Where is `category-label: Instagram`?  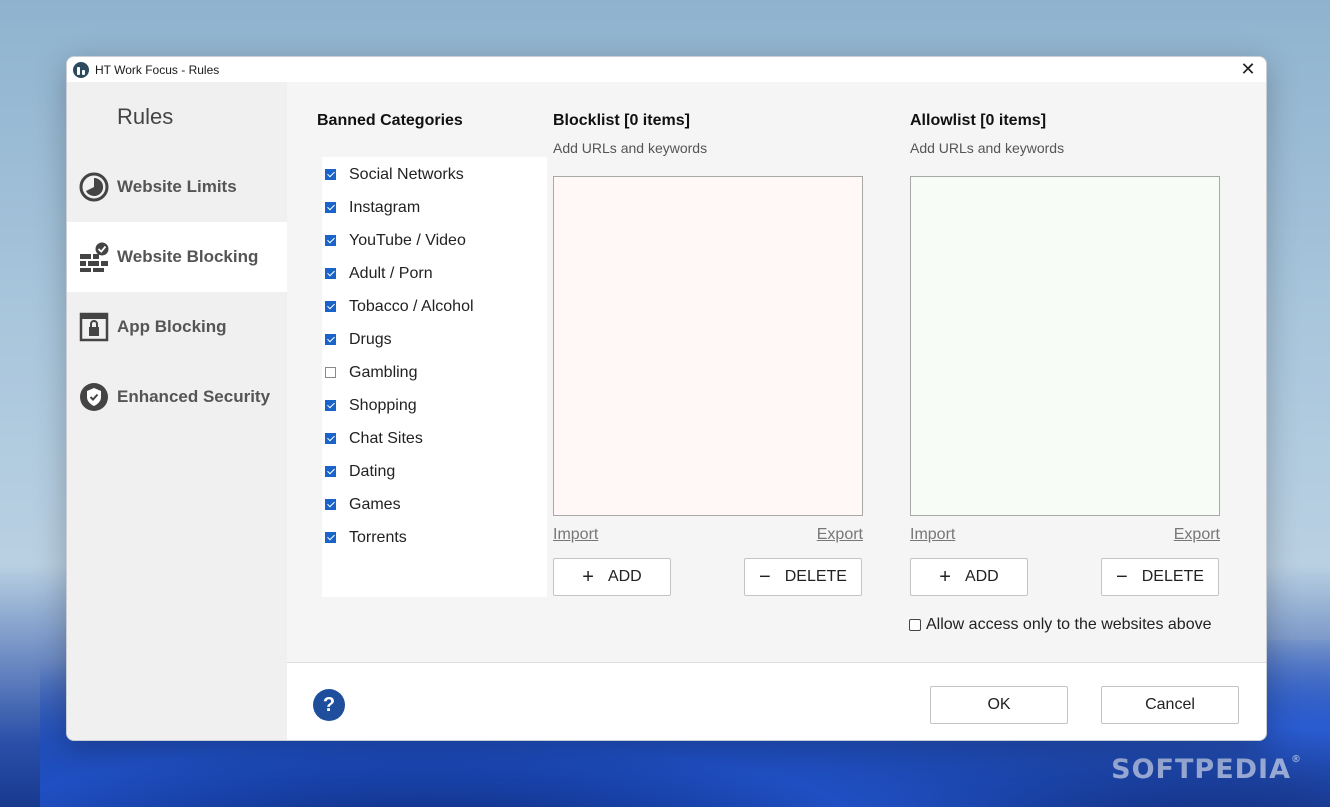 category-label: Instagram is located at coordinates (385, 207).